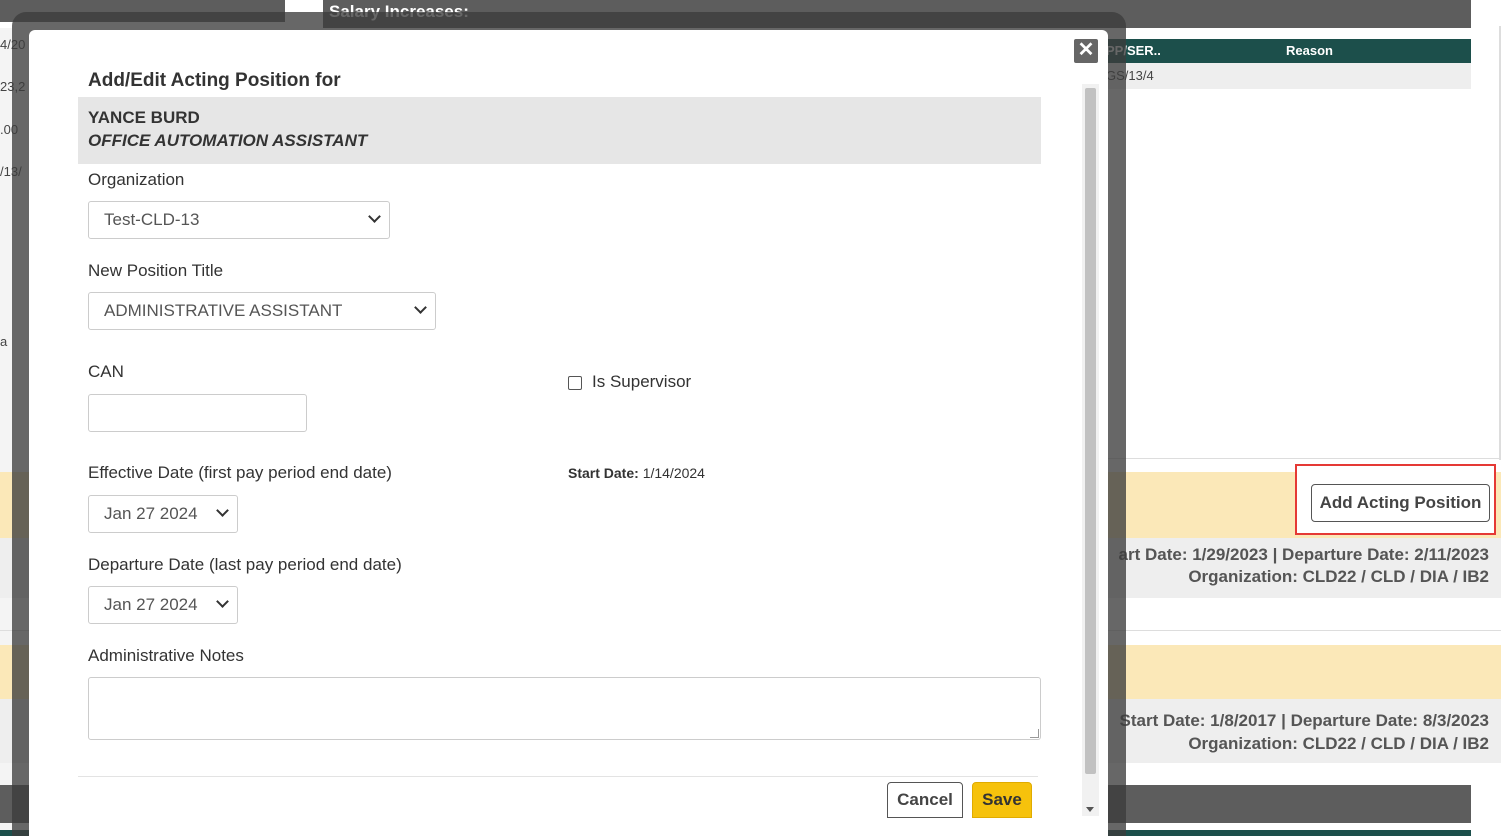 The width and height of the screenshot is (1505, 836). I want to click on modal-scrollbar, so click(1090, 450).